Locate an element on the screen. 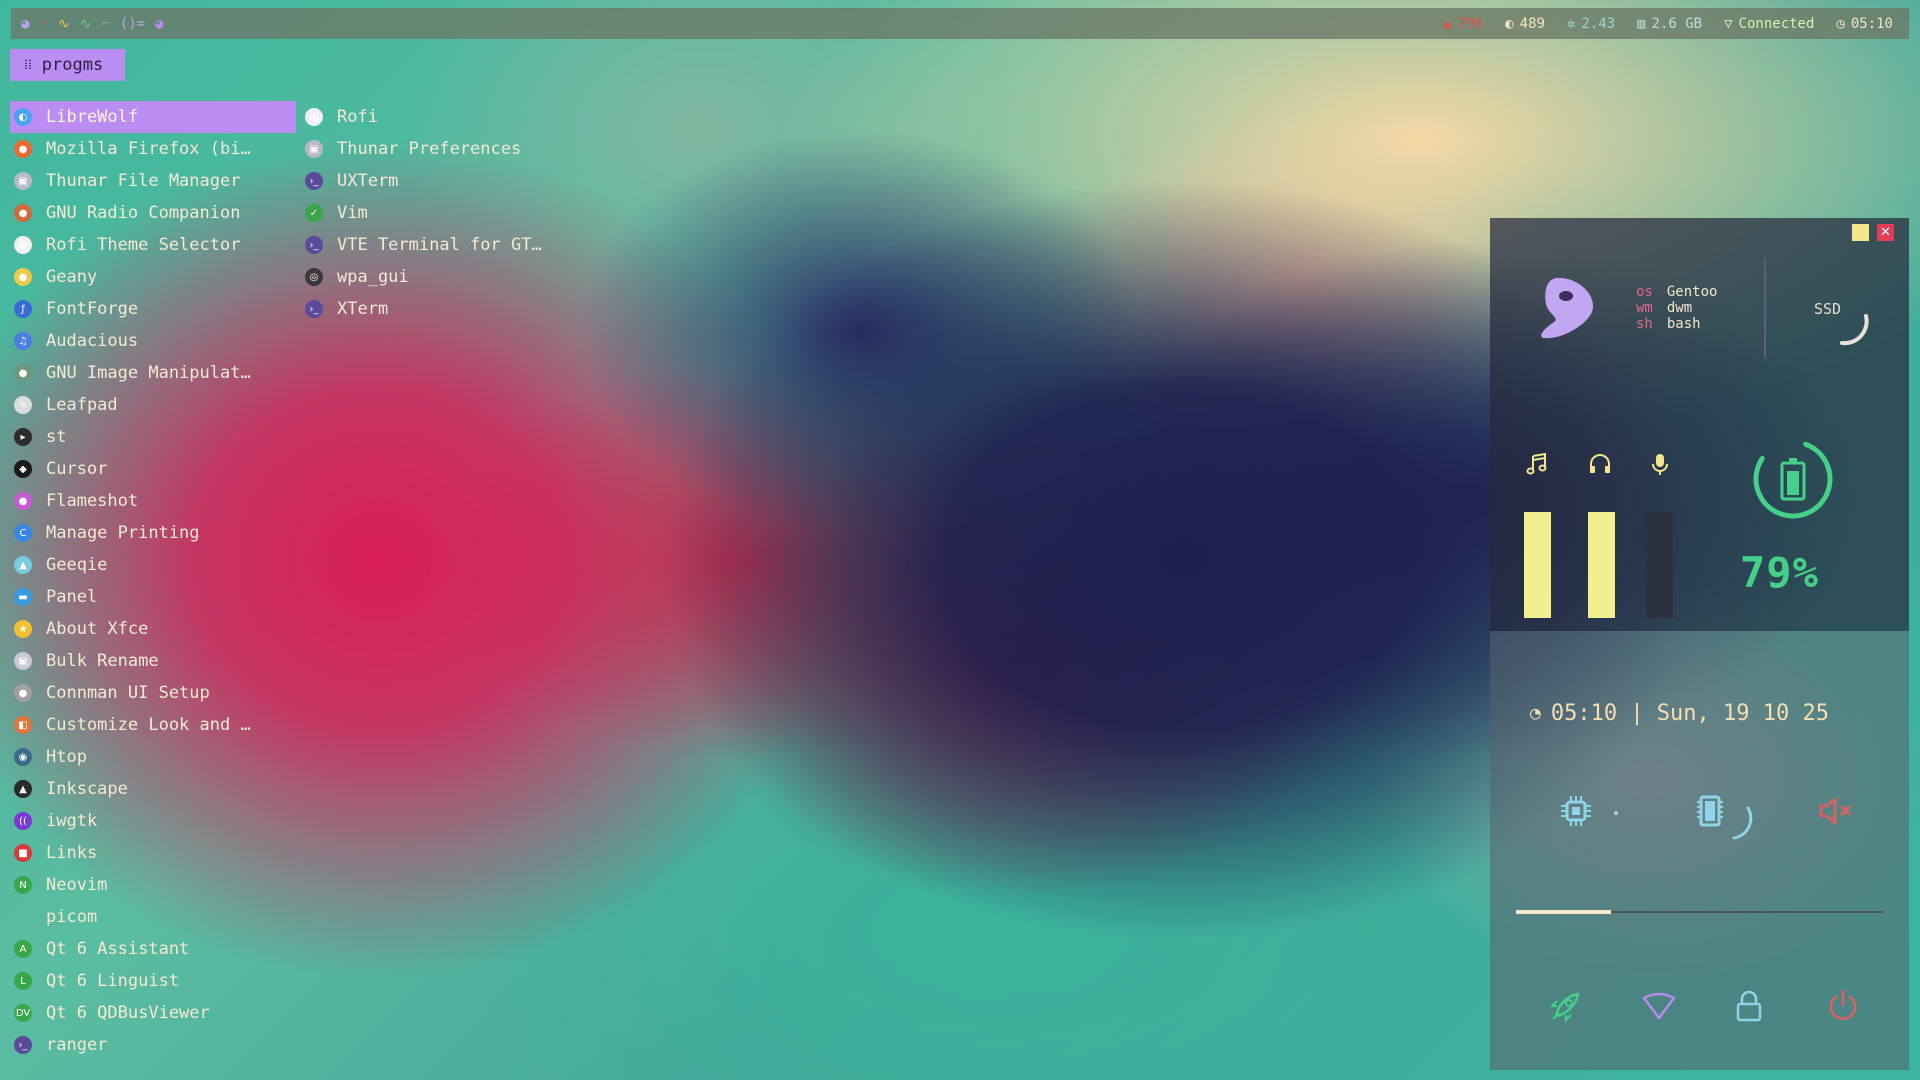  list-item: ◐ LibreWolf is located at coordinates (153, 117).